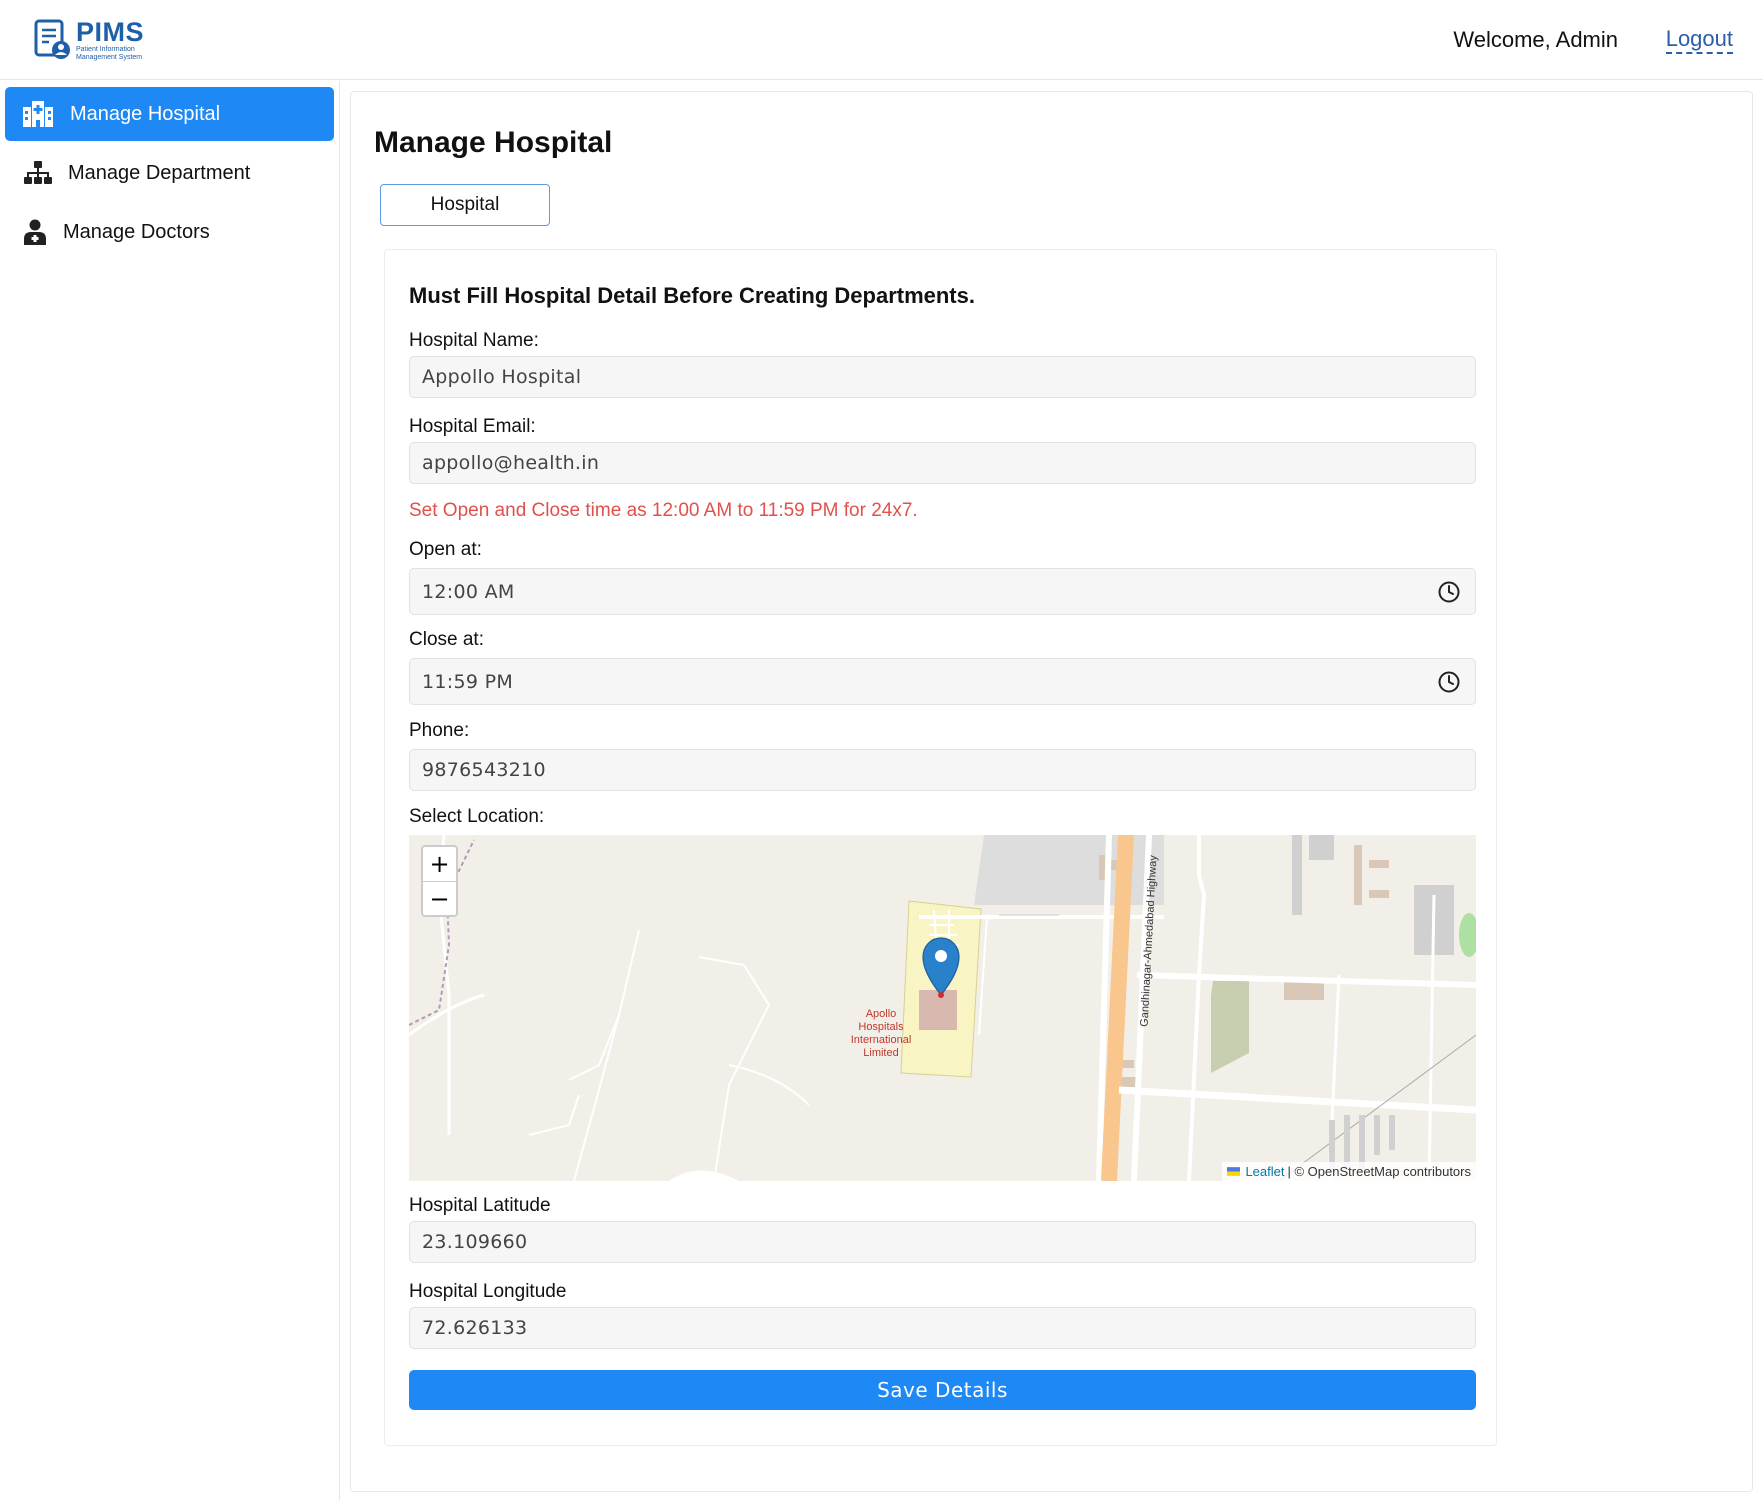  What do you see at coordinates (109, 57) in the screenshot?
I see `logo-subtitle-line-2: Management System` at bounding box center [109, 57].